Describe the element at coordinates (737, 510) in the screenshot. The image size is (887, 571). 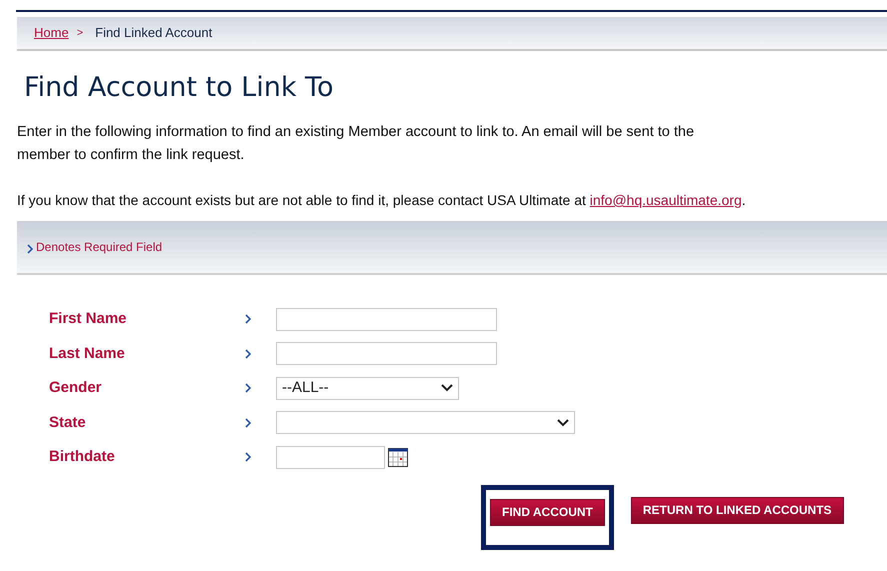
I see `action-button: RETURN TO LINKED ACCOUNTS` at that location.